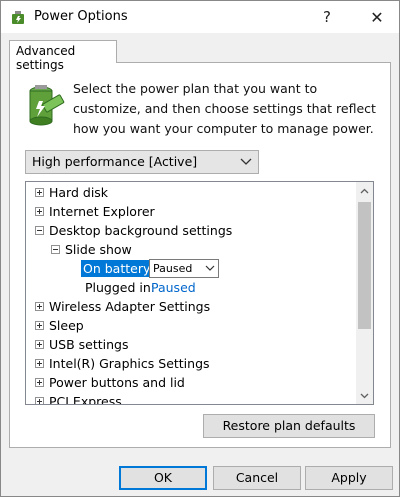  I want to click on tree-item-label: USB settings, so click(89, 344).